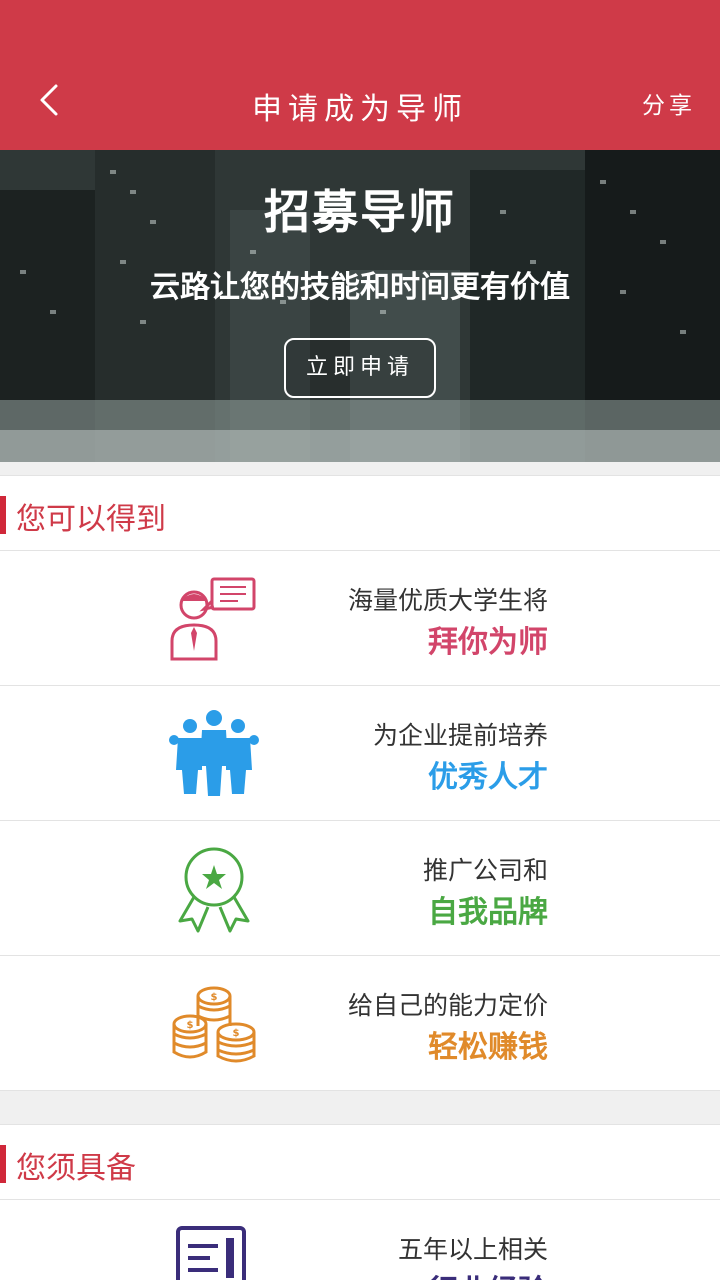 This screenshot has height=1280, width=720. Describe the element at coordinates (213, 619) in the screenshot. I see `teacher-icon` at that location.